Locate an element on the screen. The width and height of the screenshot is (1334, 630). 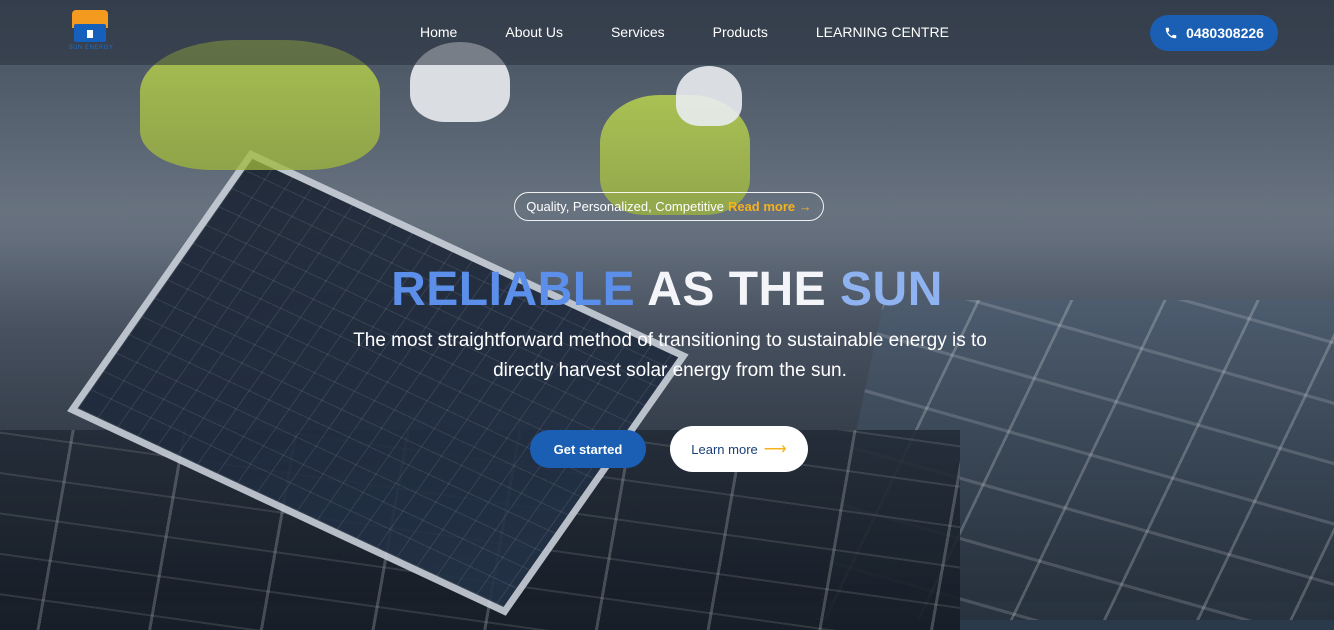
phone-number: 0480308226 is located at coordinates (1225, 33).